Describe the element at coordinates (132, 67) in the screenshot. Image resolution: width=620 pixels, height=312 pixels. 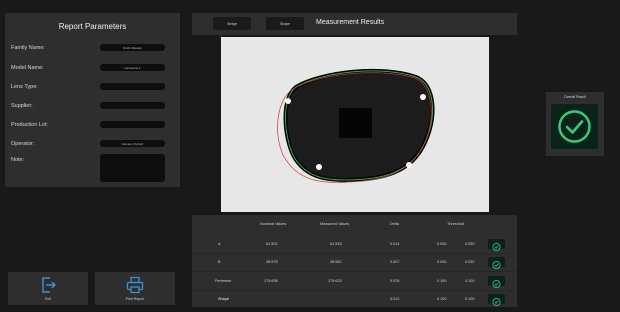
I see `model-name-field: Larissame 1` at that location.